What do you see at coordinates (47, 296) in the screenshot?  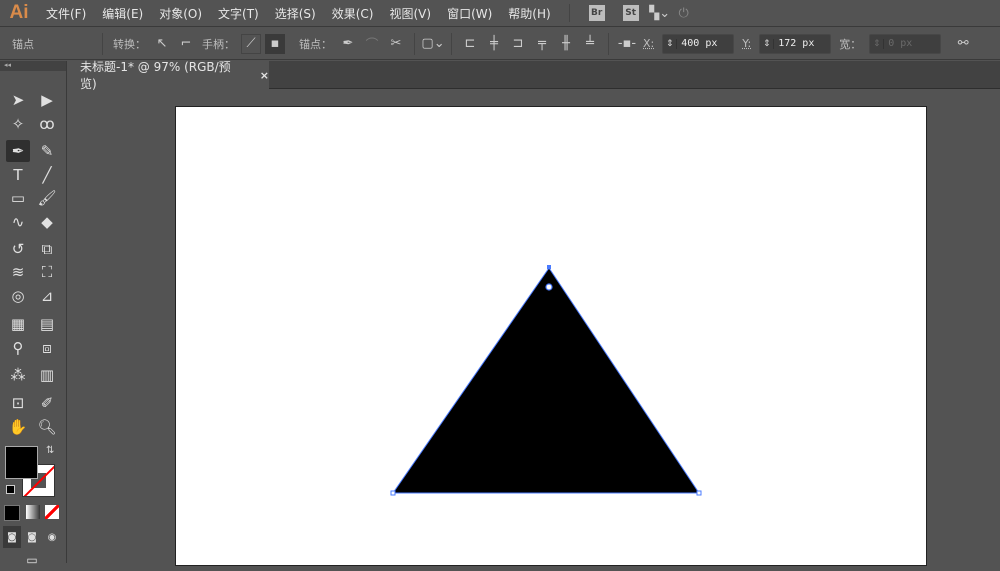 I see `perspective-grid-tool-icon: ⊿` at bounding box center [47, 296].